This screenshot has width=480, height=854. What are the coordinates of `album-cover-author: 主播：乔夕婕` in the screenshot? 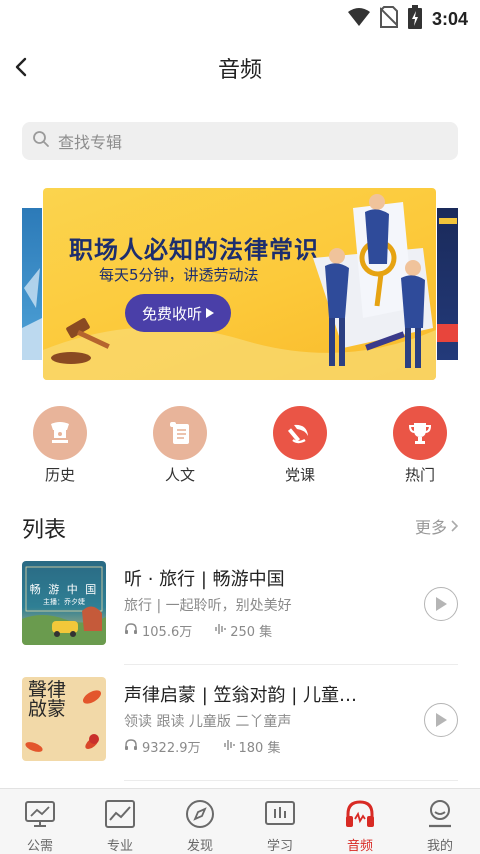 It's located at (64, 602).